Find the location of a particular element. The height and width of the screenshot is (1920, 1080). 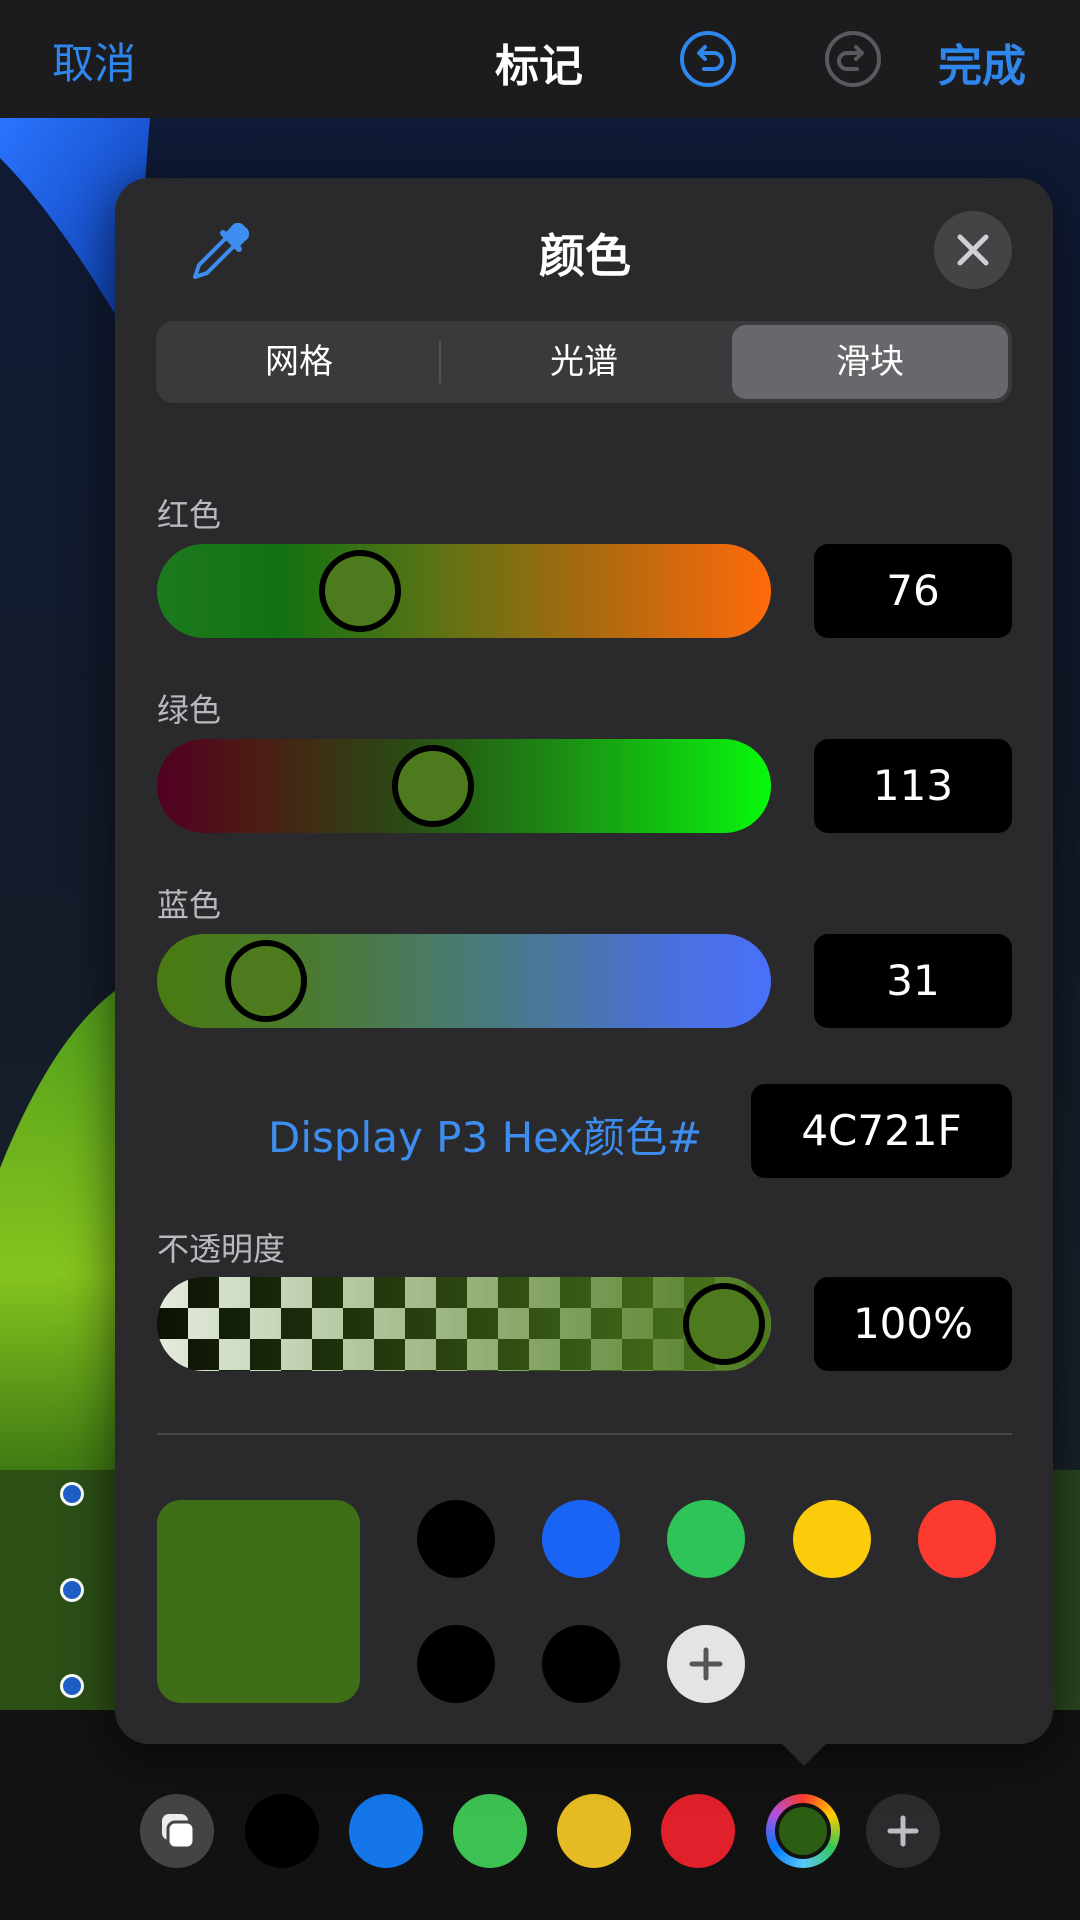

hex-value-field: 4C721F is located at coordinates (881, 1131).